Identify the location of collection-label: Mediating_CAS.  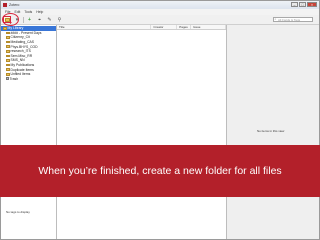
(22, 42).